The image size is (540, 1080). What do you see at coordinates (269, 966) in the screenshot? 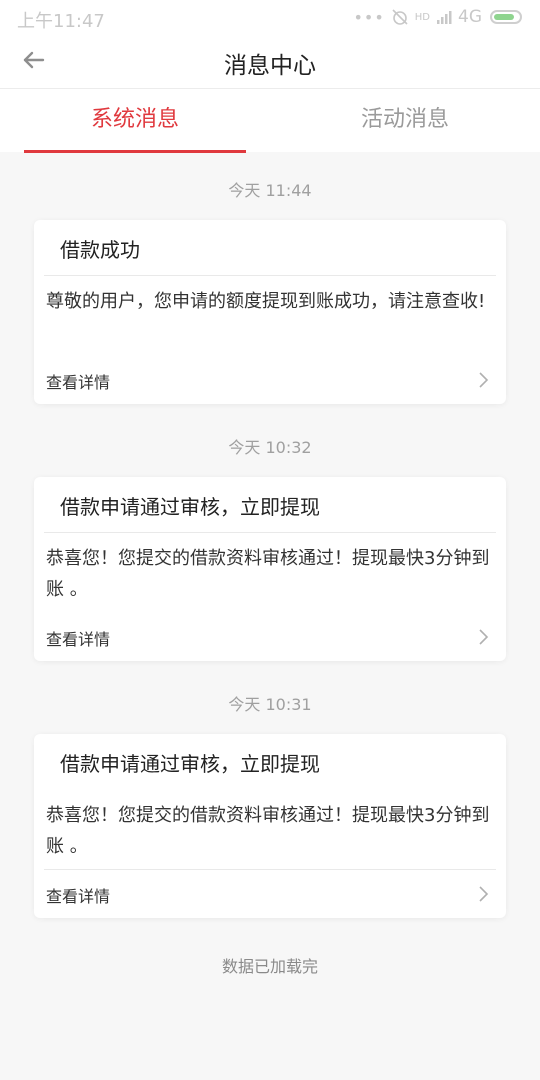
I see `load-complete-text: 数据已加载完` at bounding box center [269, 966].